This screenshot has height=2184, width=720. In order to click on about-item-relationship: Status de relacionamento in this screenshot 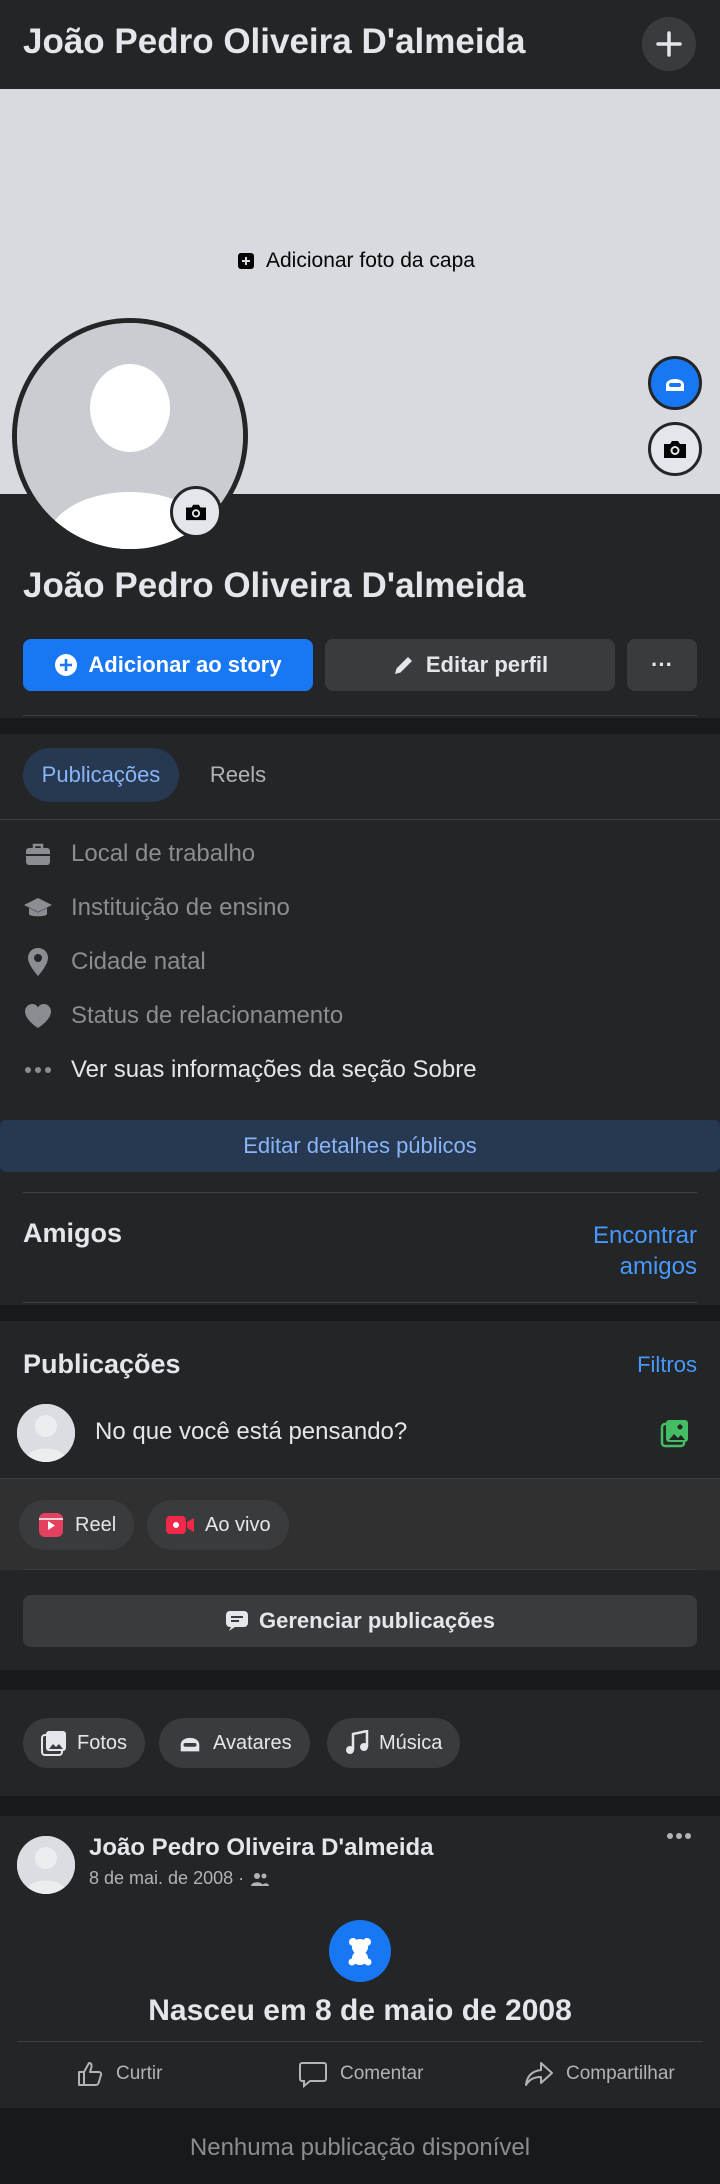, I will do `click(183, 1016)`.